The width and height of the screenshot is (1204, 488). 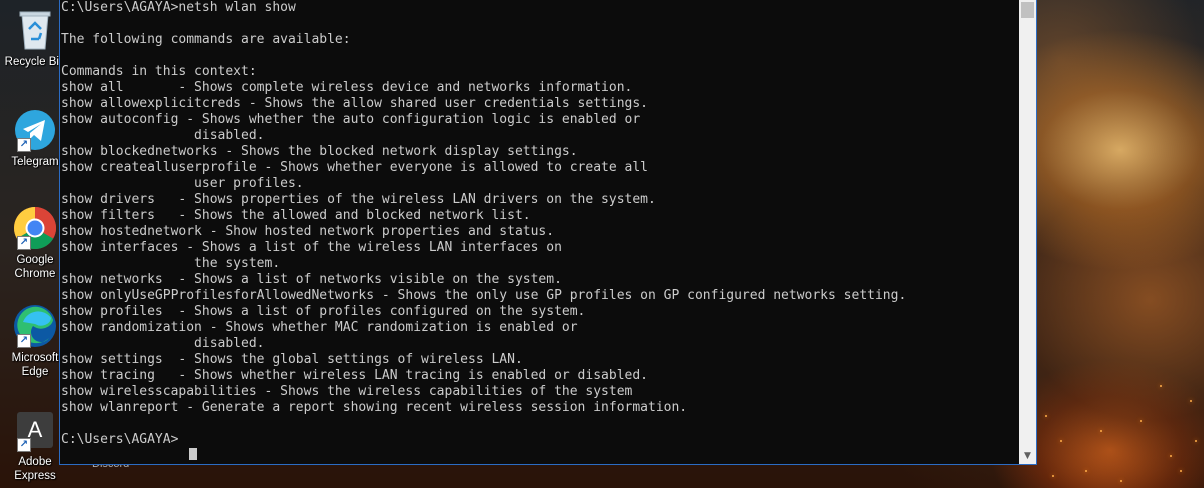 What do you see at coordinates (35, 130) in the screenshot?
I see `telegram-icon: ↗` at bounding box center [35, 130].